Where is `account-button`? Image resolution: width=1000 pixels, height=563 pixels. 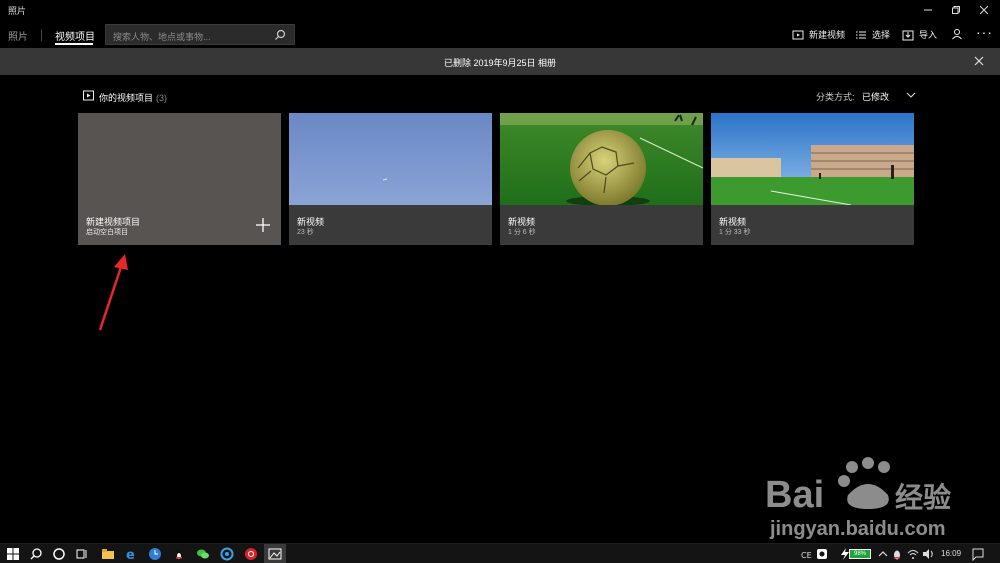
account-button is located at coordinates (959, 34).